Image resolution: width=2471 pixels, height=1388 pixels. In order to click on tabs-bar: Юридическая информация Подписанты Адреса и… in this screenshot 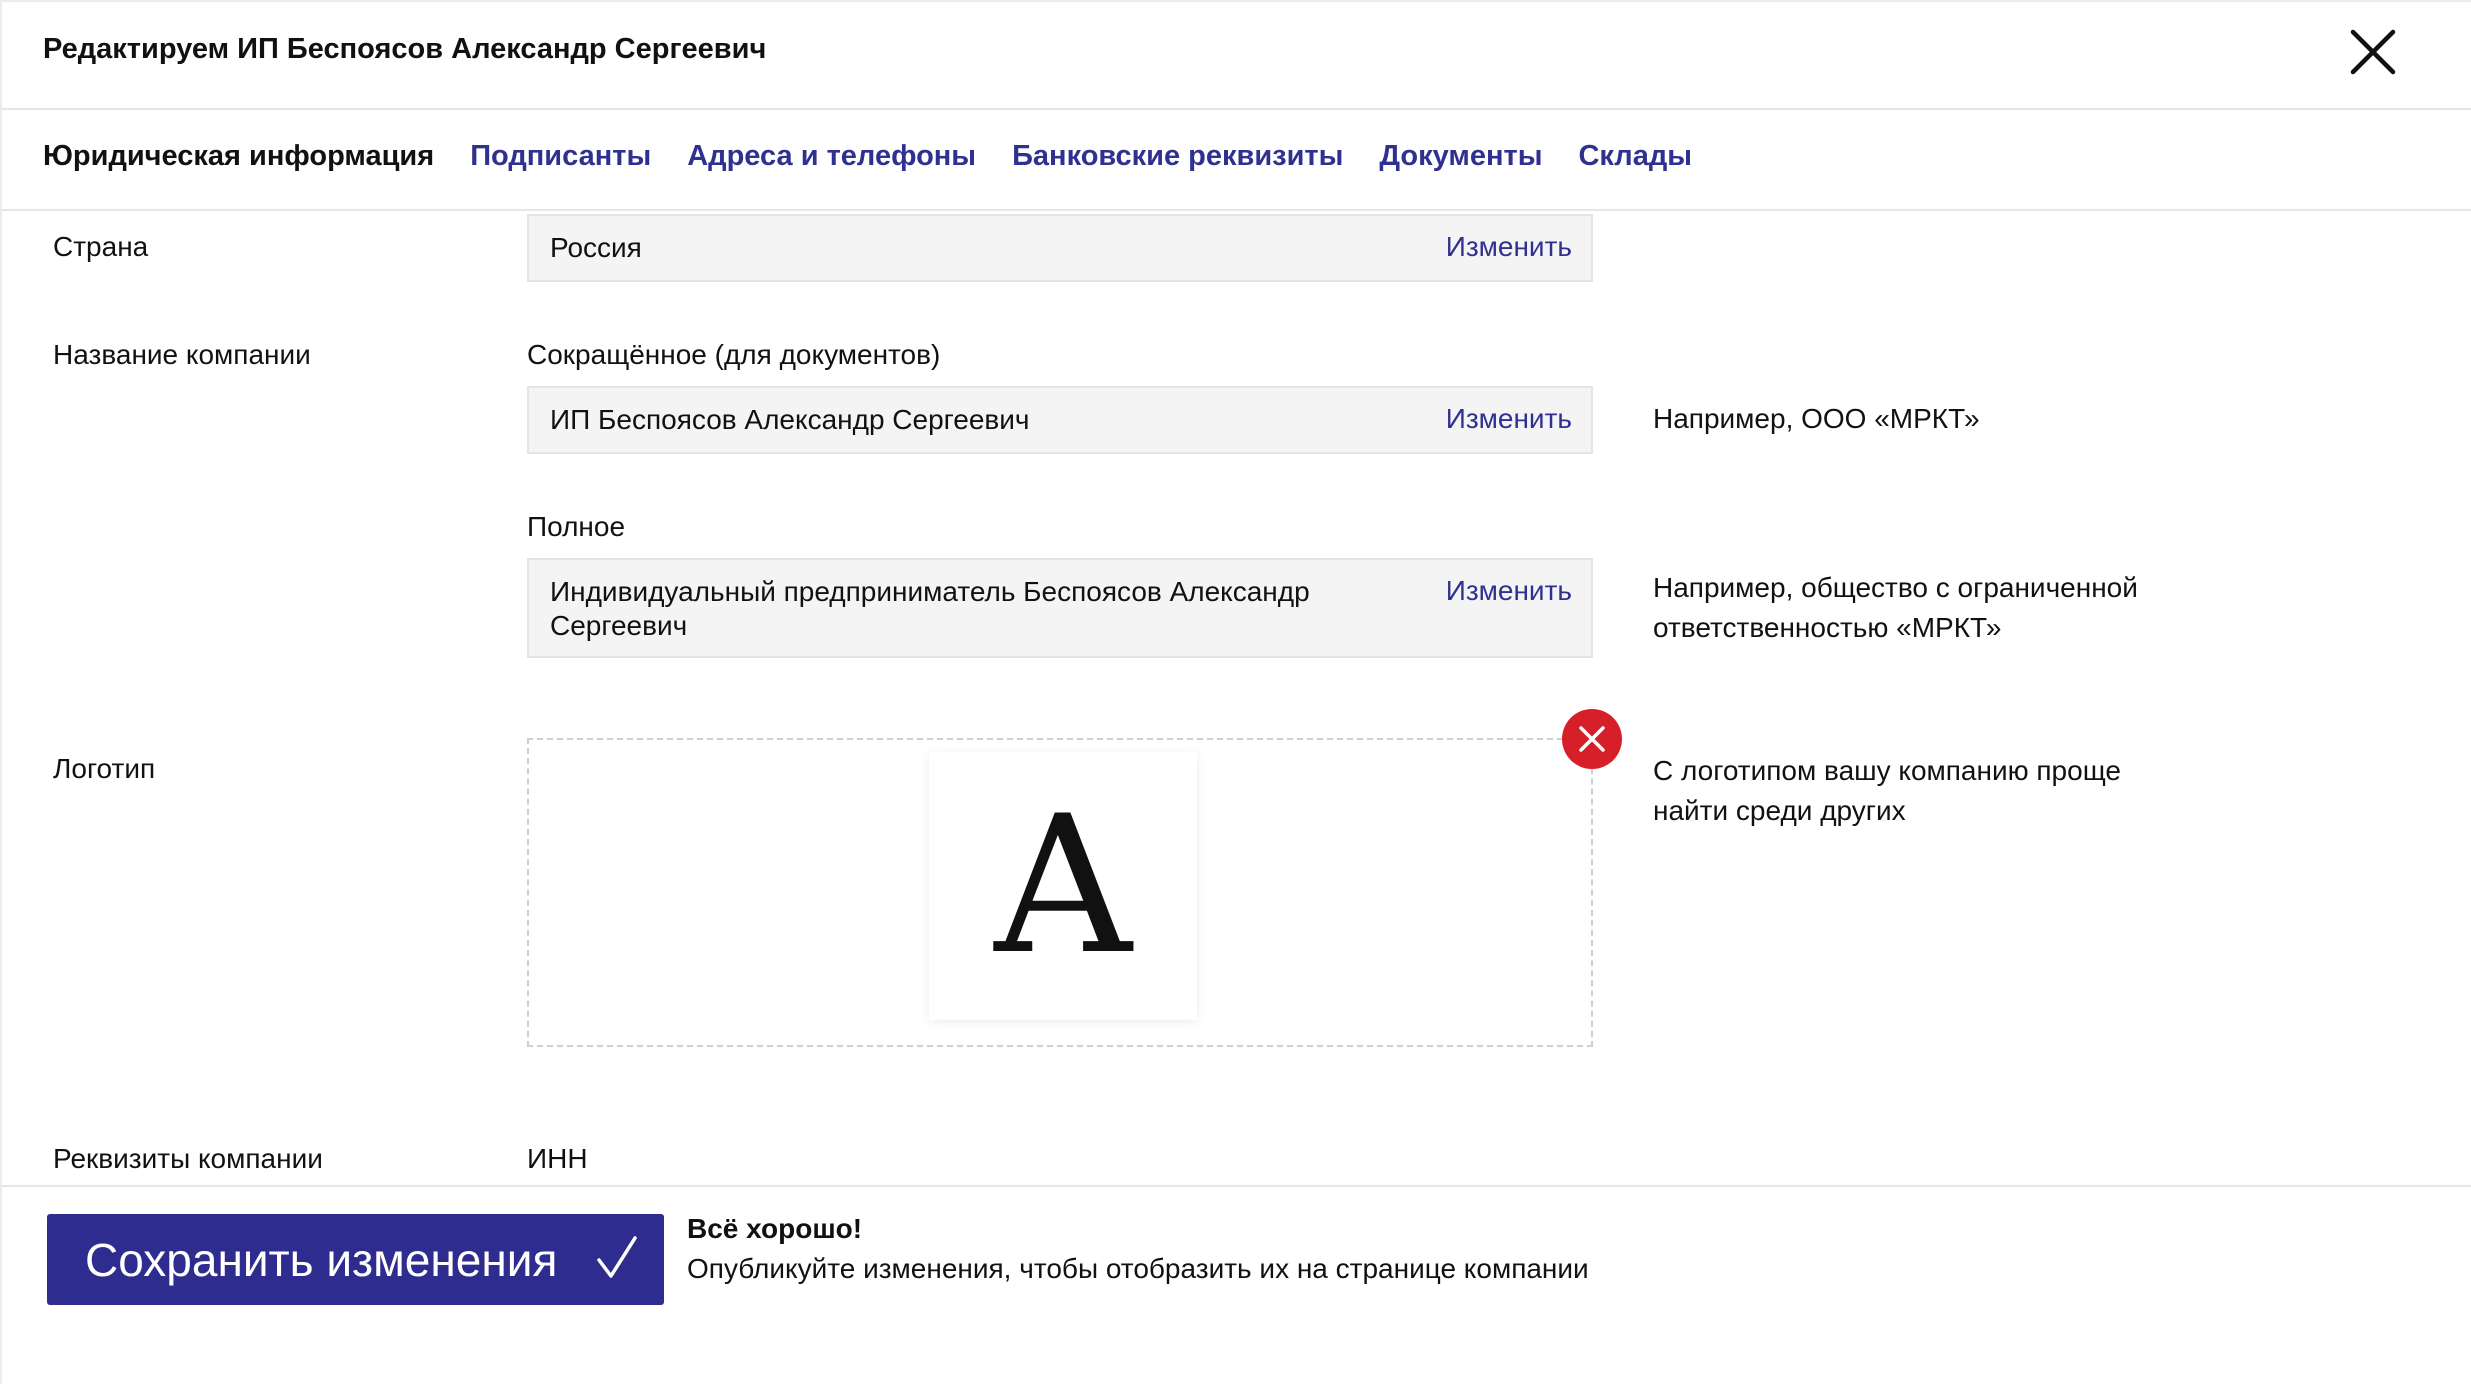, I will do `click(885, 160)`.